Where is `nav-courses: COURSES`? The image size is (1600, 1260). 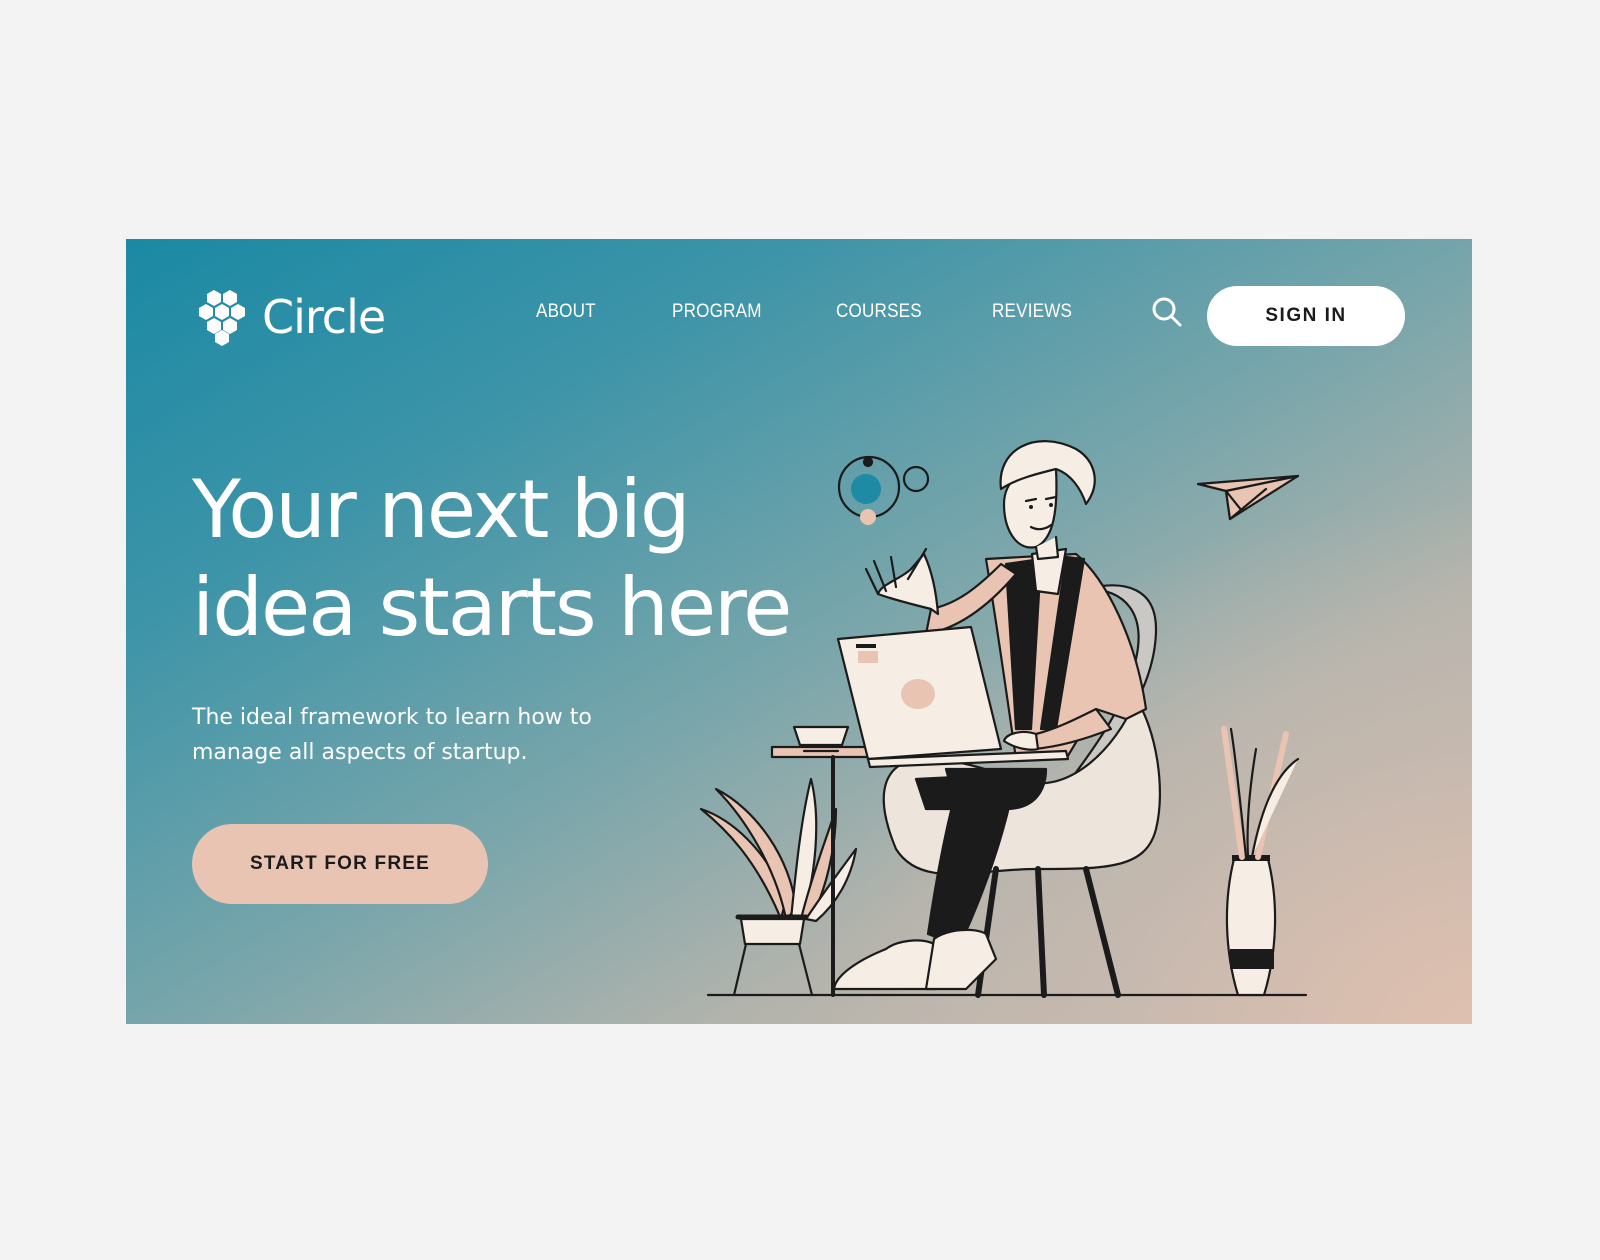
nav-courses: COURSES is located at coordinates (879, 312).